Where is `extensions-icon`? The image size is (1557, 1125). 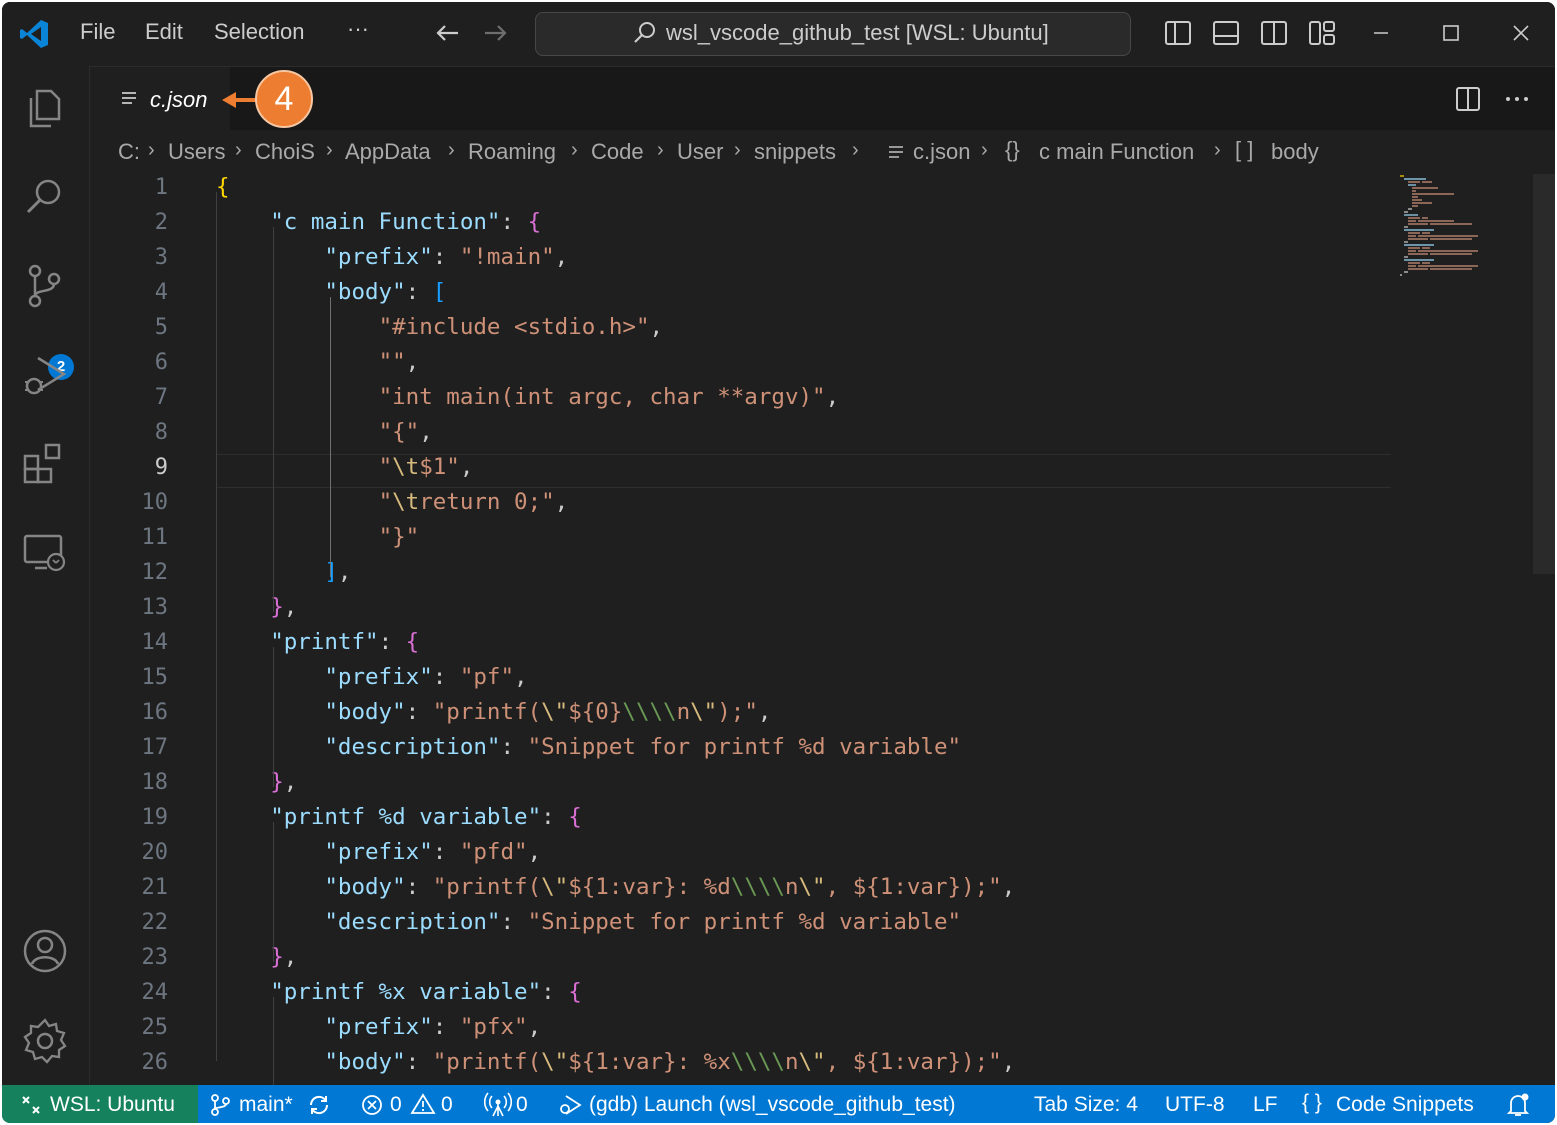
extensions-icon is located at coordinates (45, 464).